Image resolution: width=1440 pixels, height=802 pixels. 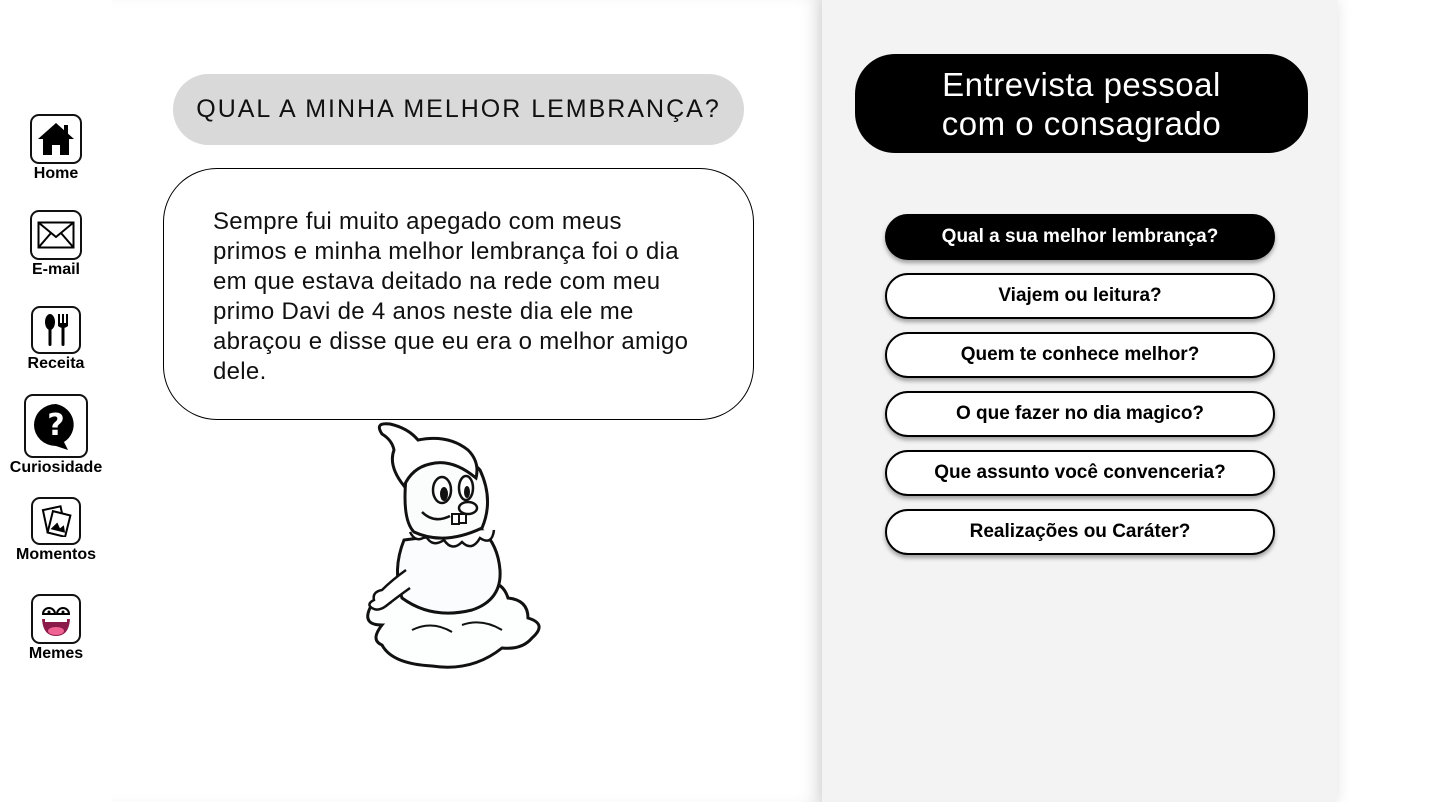 I want to click on sidebar-item-memes: Memes, so click(x=56, y=628).